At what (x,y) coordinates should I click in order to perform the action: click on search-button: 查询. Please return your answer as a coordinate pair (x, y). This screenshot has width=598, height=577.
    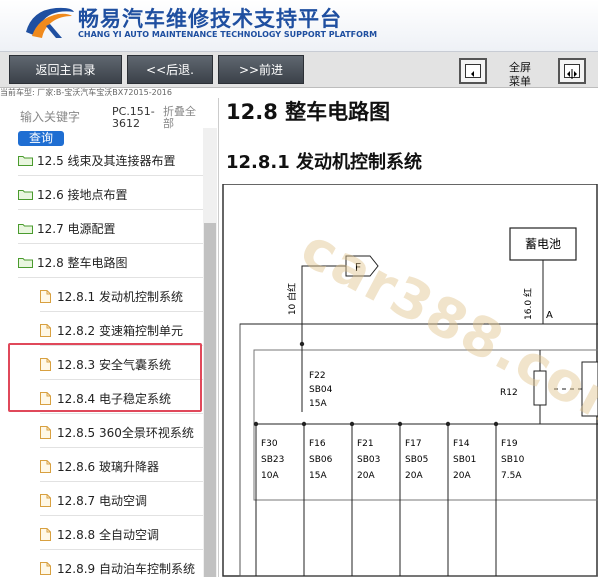
    Looking at the image, I should click on (41, 138).